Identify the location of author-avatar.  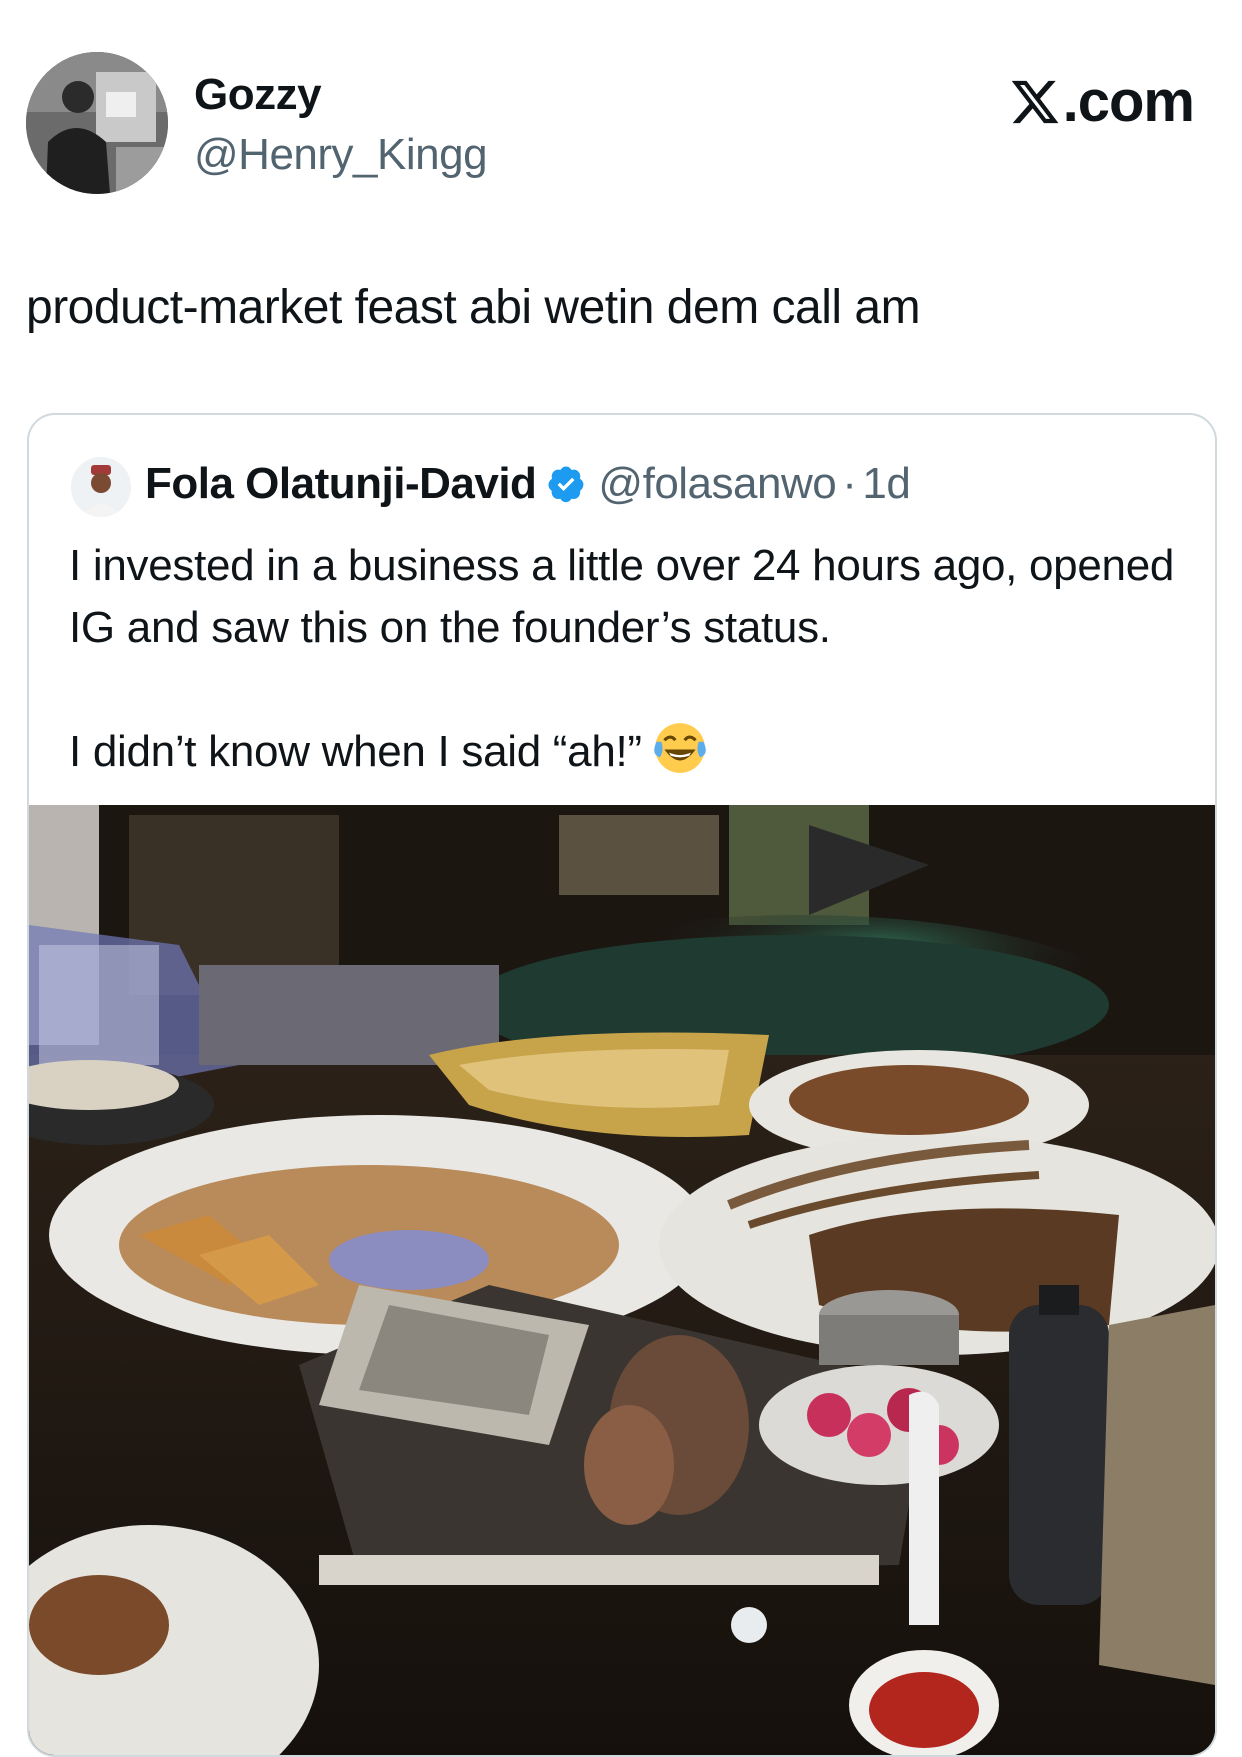
(97, 123).